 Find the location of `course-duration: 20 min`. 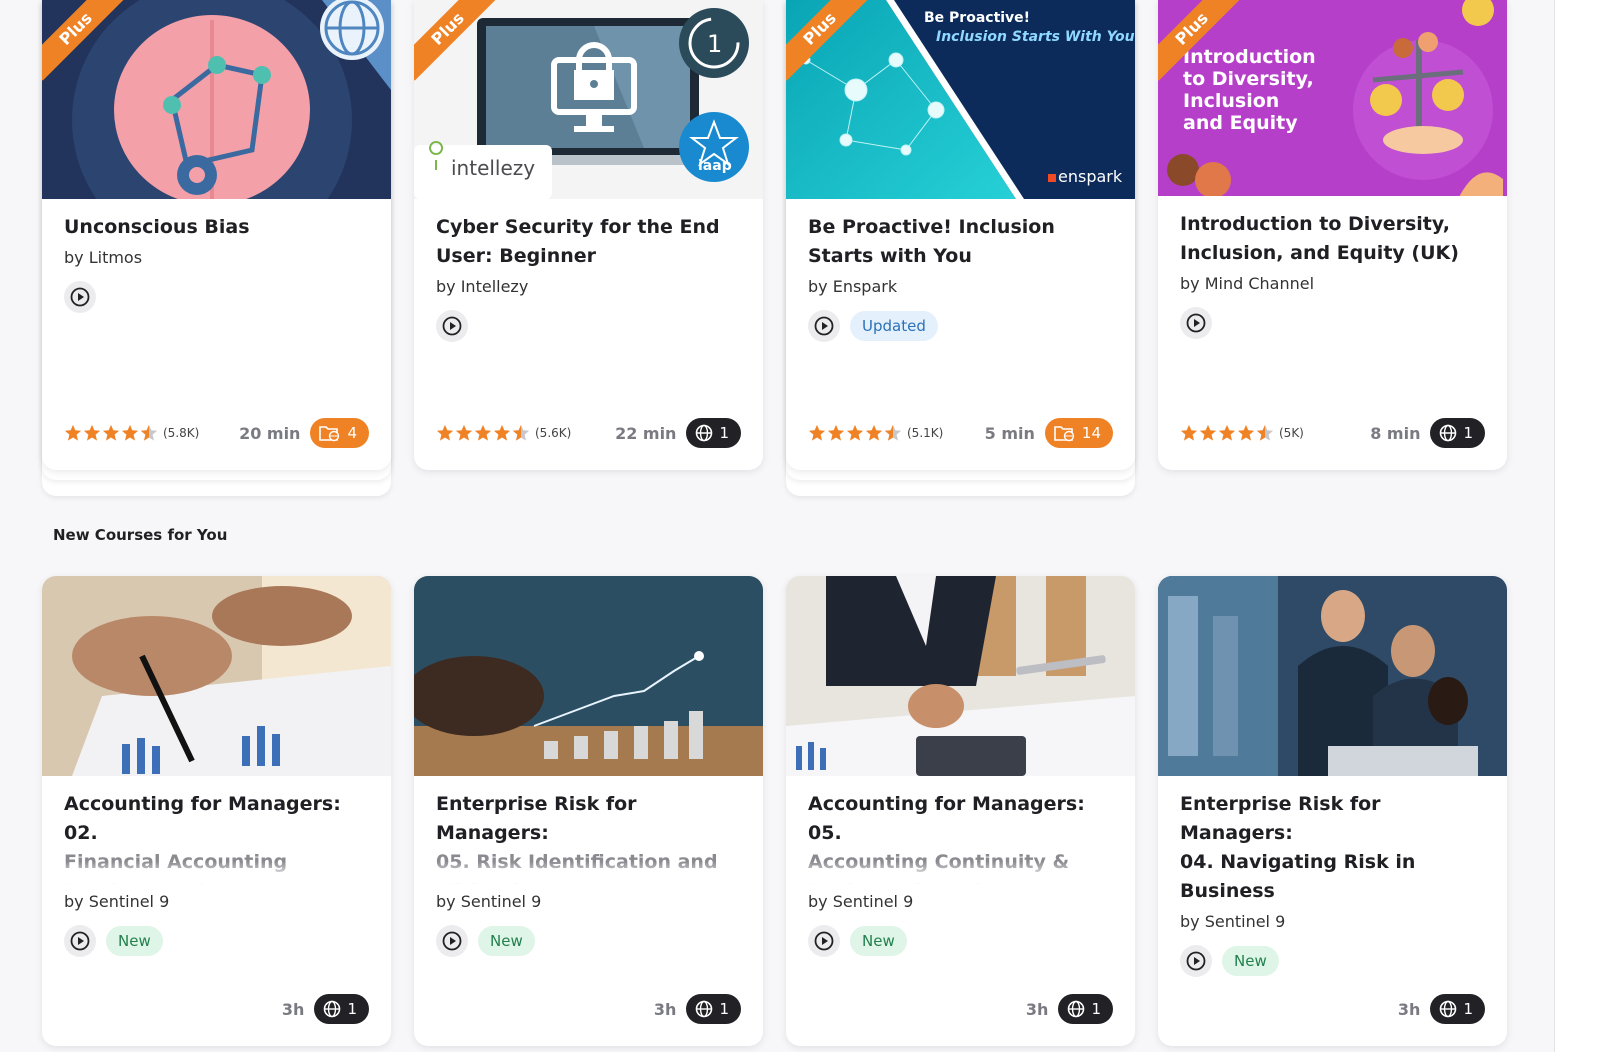

course-duration: 20 min is located at coordinates (270, 433).